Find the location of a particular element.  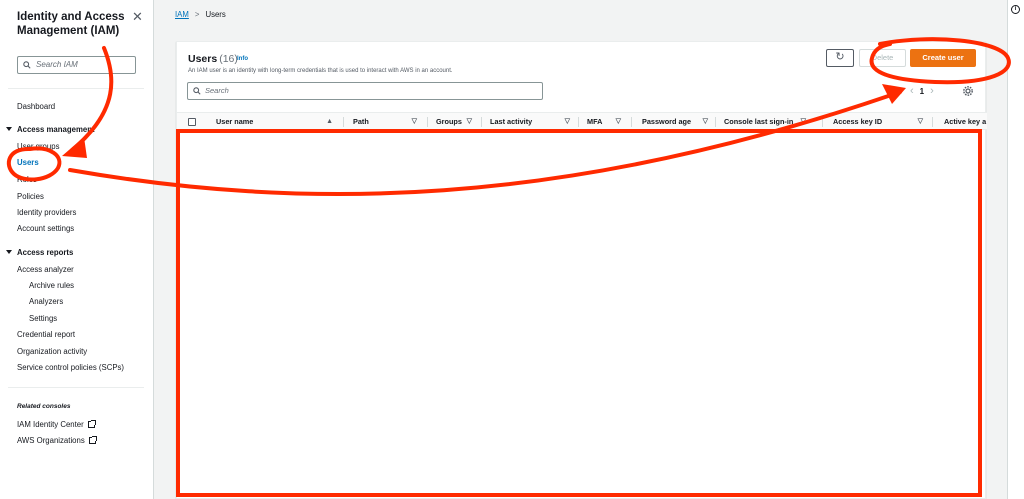

sidebar-search-placeholder: Search IAM is located at coordinates (57, 64).